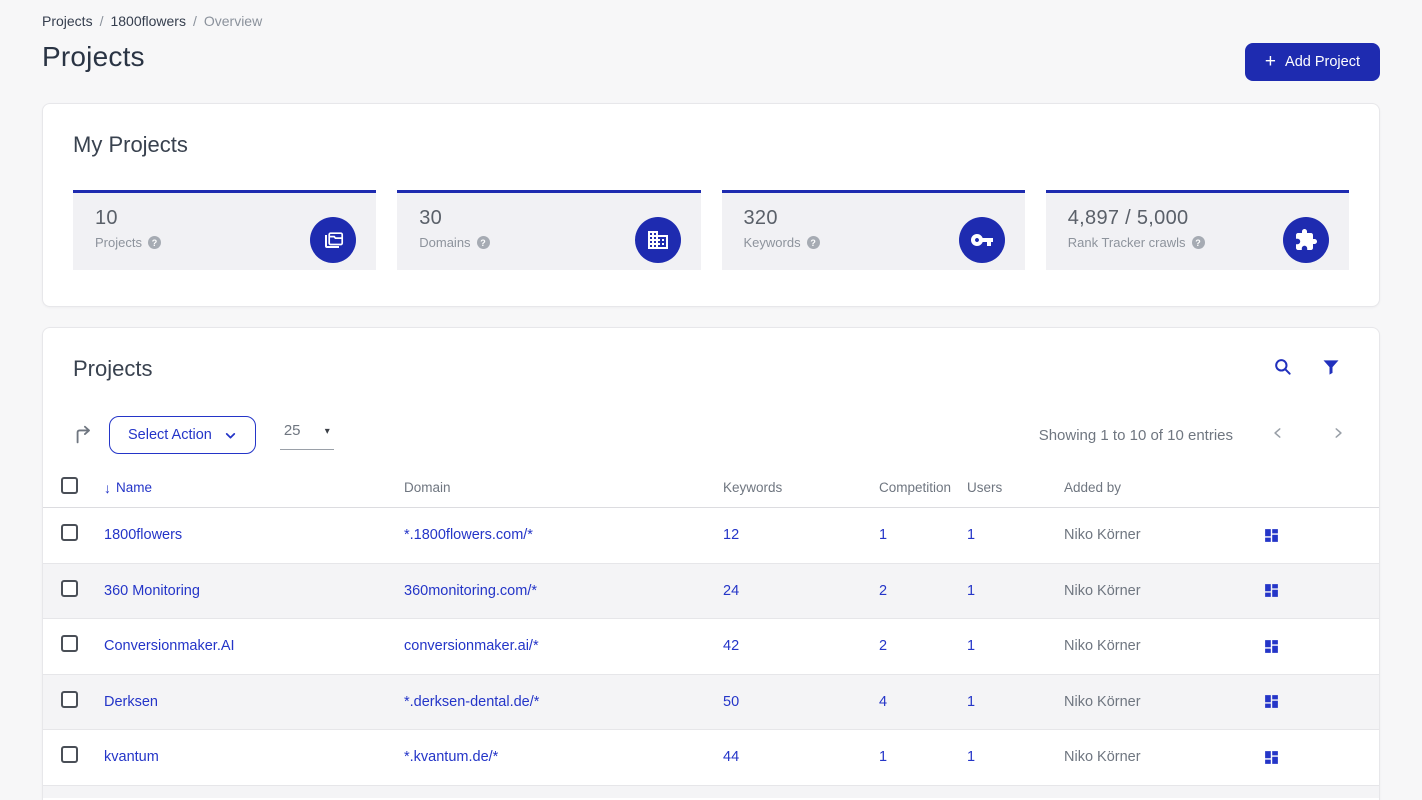 This screenshot has height=800, width=1422. Describe the element at coordinates (1338, 435) in the screenshot. I see `chevron-right-icon` at that location.